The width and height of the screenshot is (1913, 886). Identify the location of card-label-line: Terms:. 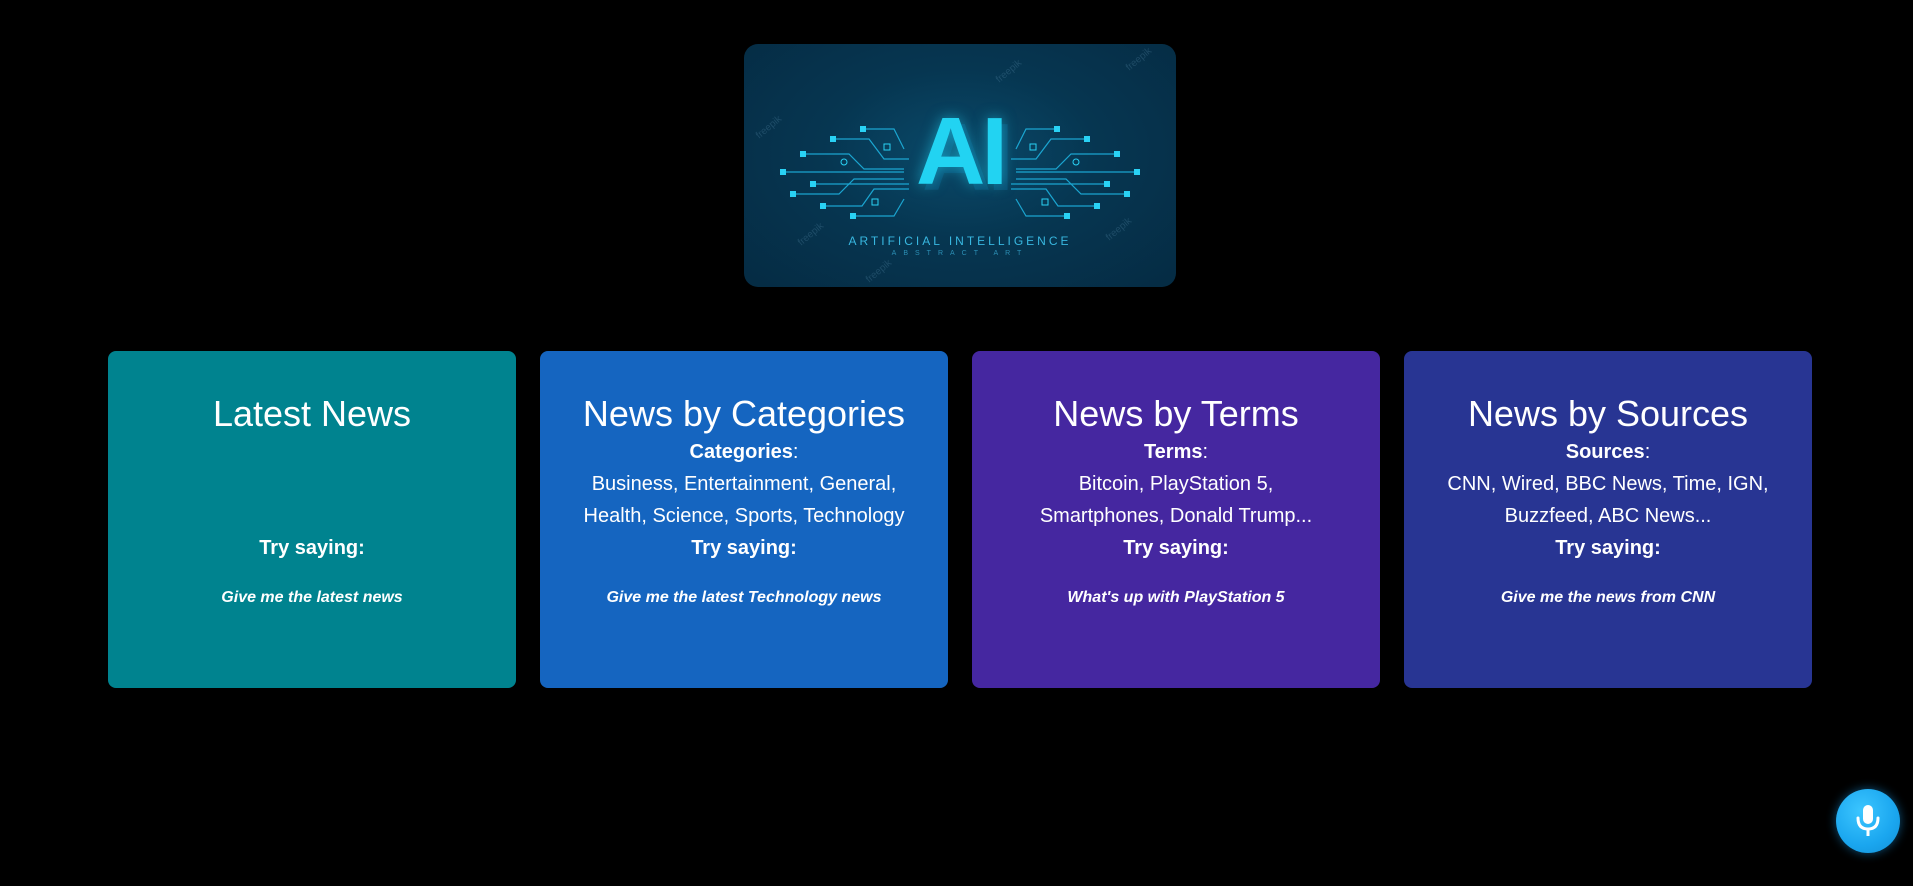
(1176, 452).